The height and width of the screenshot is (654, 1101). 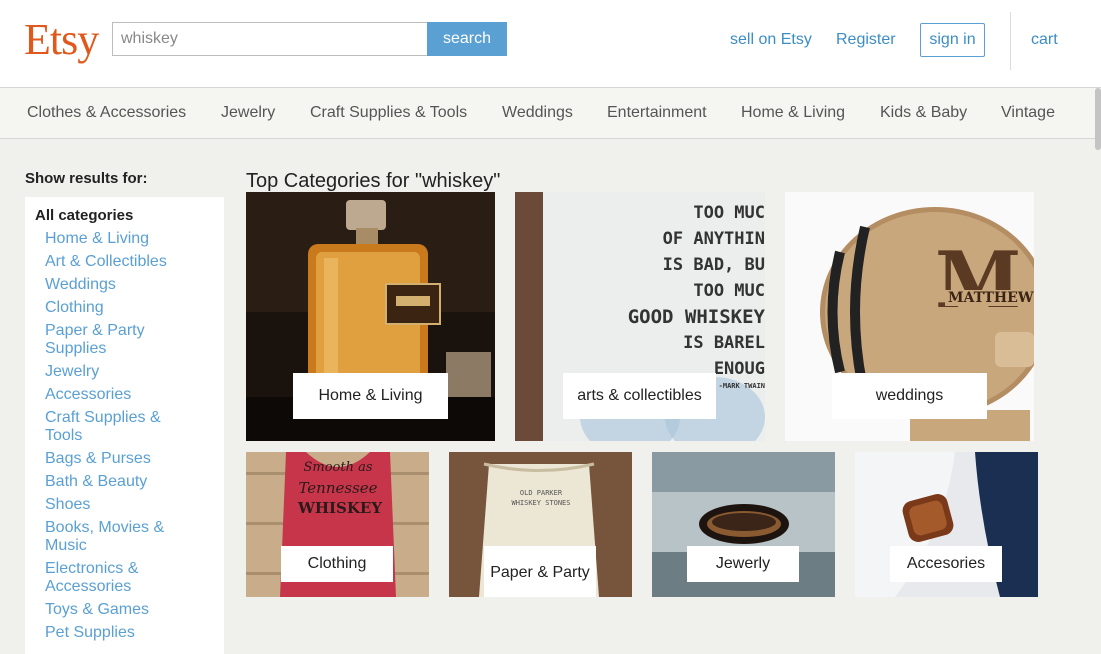 I want to click on sidebar-item-toys-games: Toys & Games, so click(x=132, y=610).